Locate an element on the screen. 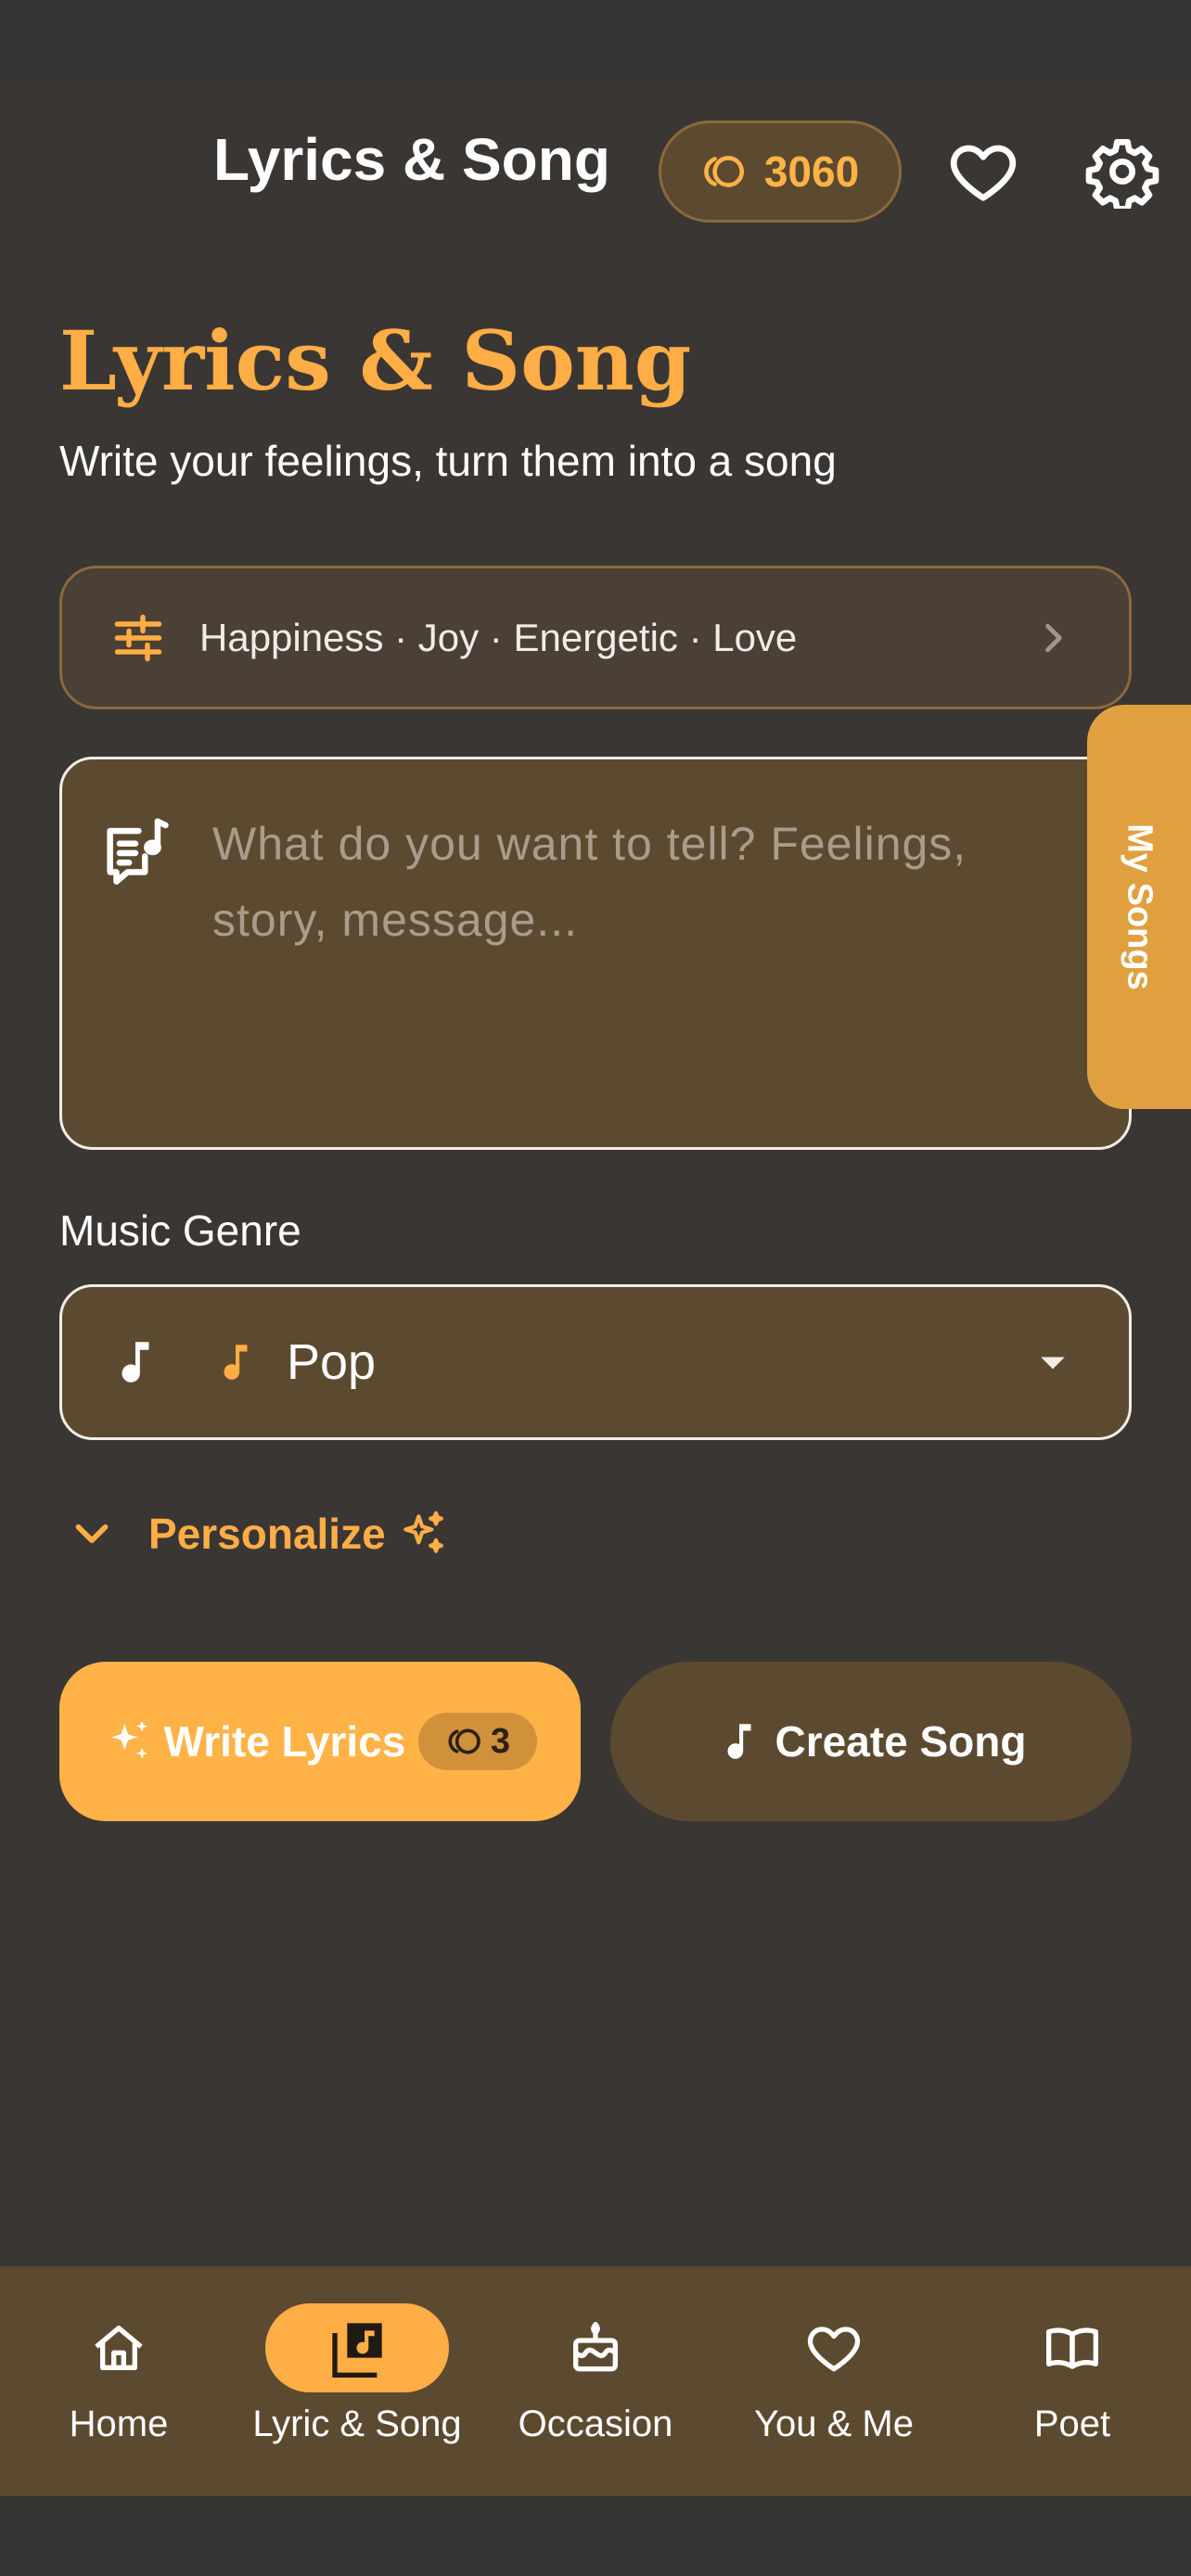  my-songs-label: My Songs is located at coordinates (1139, 907).